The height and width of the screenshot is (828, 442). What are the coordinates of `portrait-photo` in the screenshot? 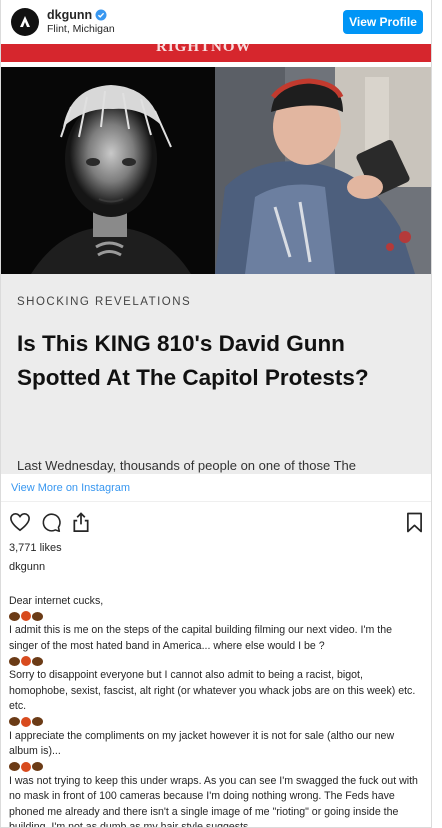 It's located at (108, 170).